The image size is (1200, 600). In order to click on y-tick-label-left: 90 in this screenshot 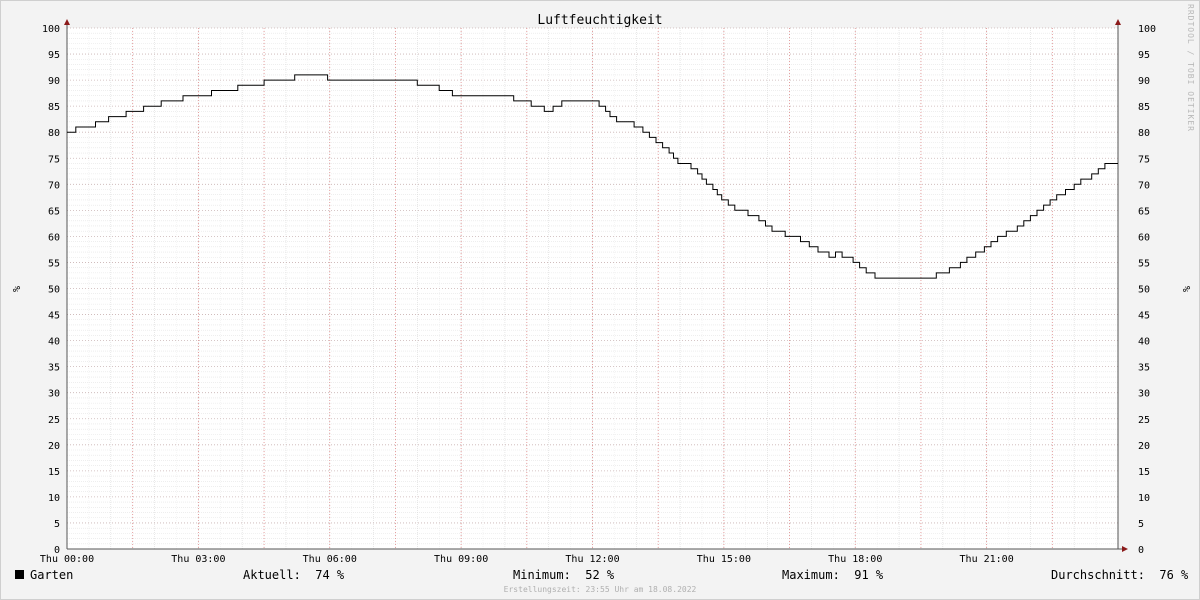, I will do `click(54, 81)`.